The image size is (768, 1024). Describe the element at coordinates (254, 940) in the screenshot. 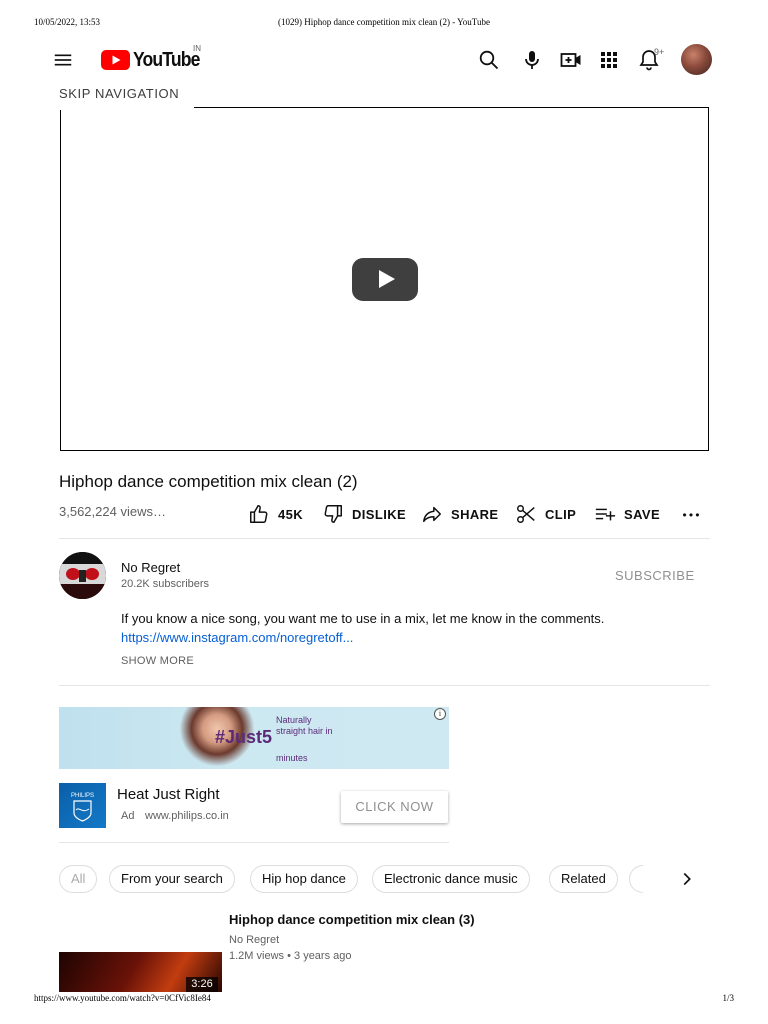

I see `related-video-channel: No Regret` at that location.